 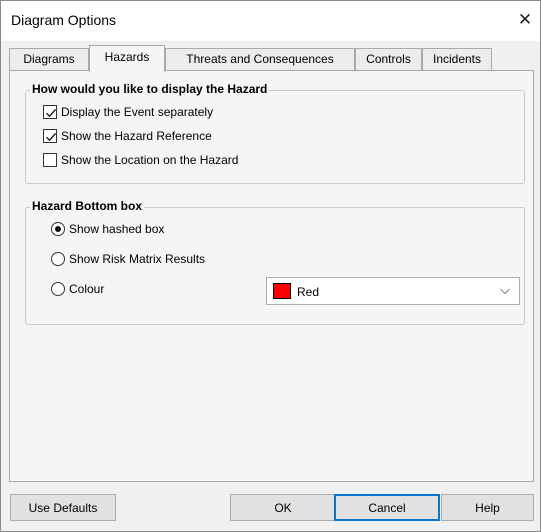 I want to click on colour-option: Colour, so click(x=77, y=289).